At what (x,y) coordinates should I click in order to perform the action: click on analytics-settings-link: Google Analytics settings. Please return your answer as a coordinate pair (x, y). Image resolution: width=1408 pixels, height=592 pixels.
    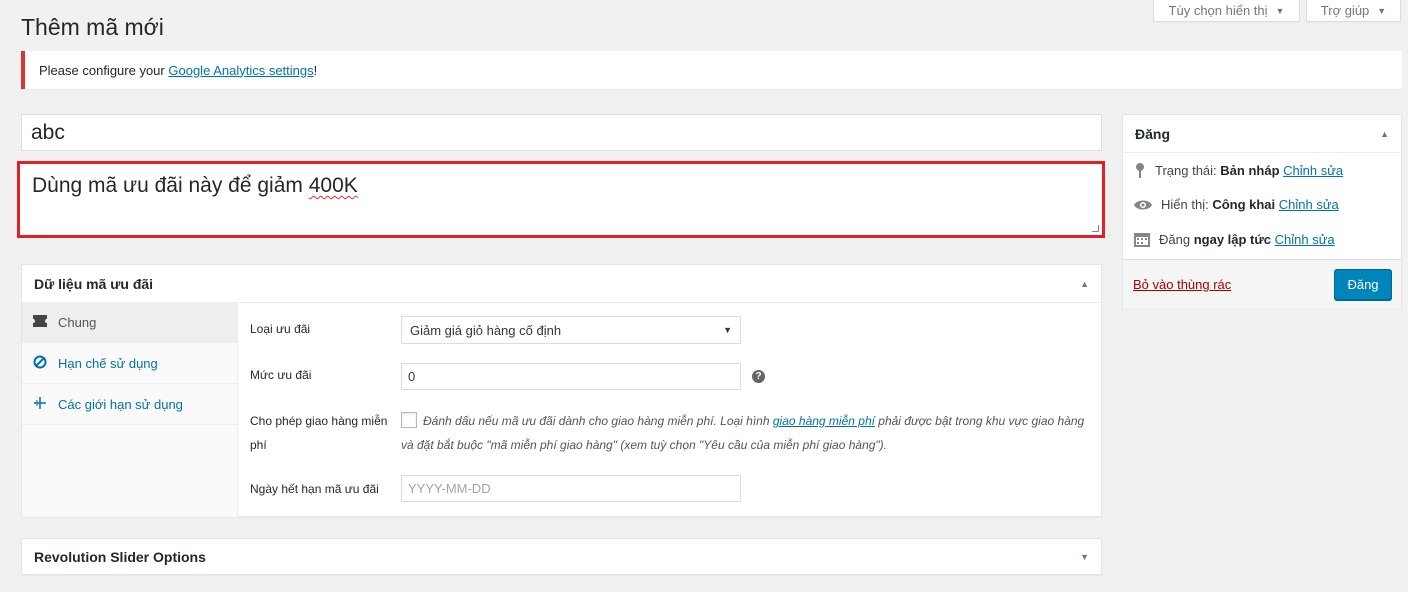
    Looking at the image, I should click on (240, 70).